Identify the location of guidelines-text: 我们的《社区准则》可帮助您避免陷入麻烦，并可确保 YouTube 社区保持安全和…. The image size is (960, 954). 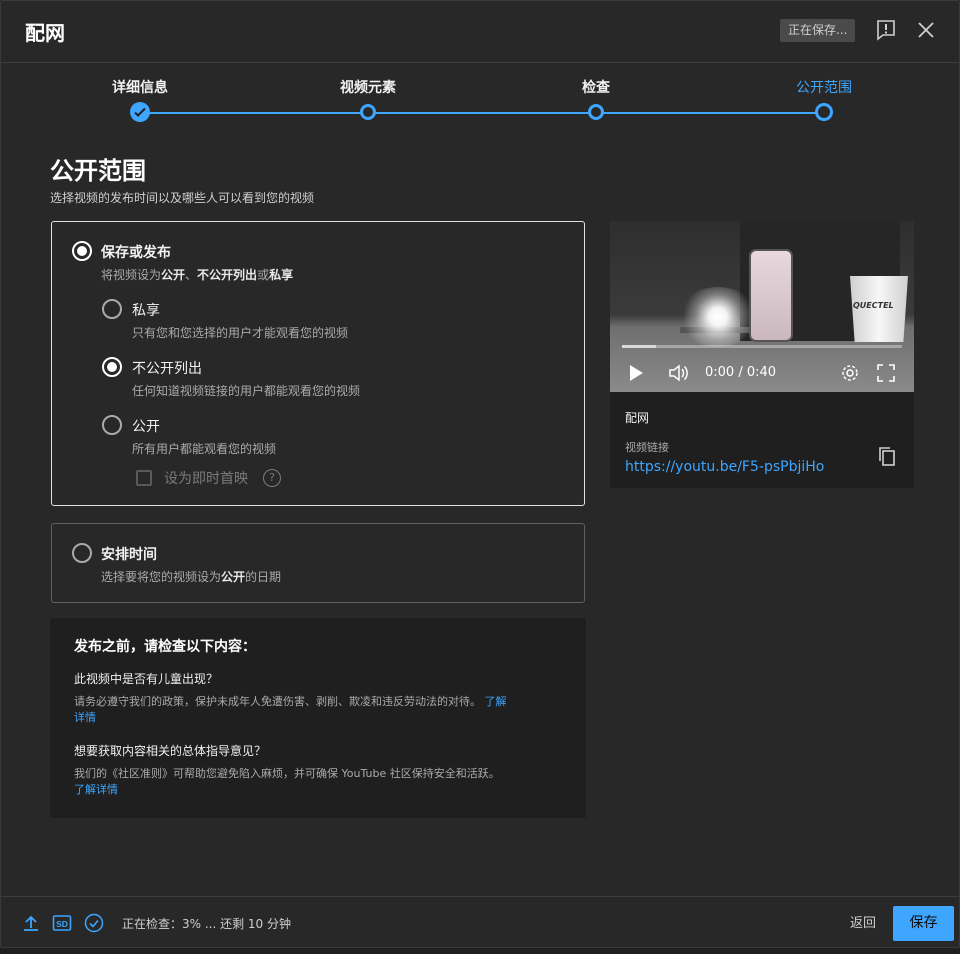
(287, 781).